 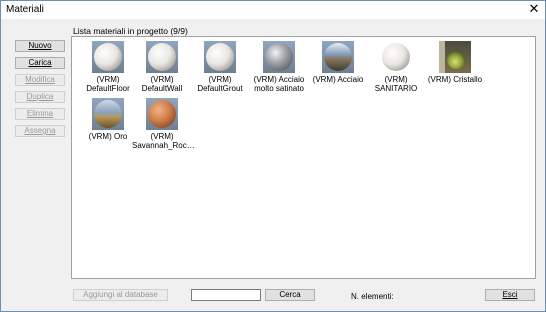 I want to click on duplicate-button: Duplica, so click(x=40, y=97).